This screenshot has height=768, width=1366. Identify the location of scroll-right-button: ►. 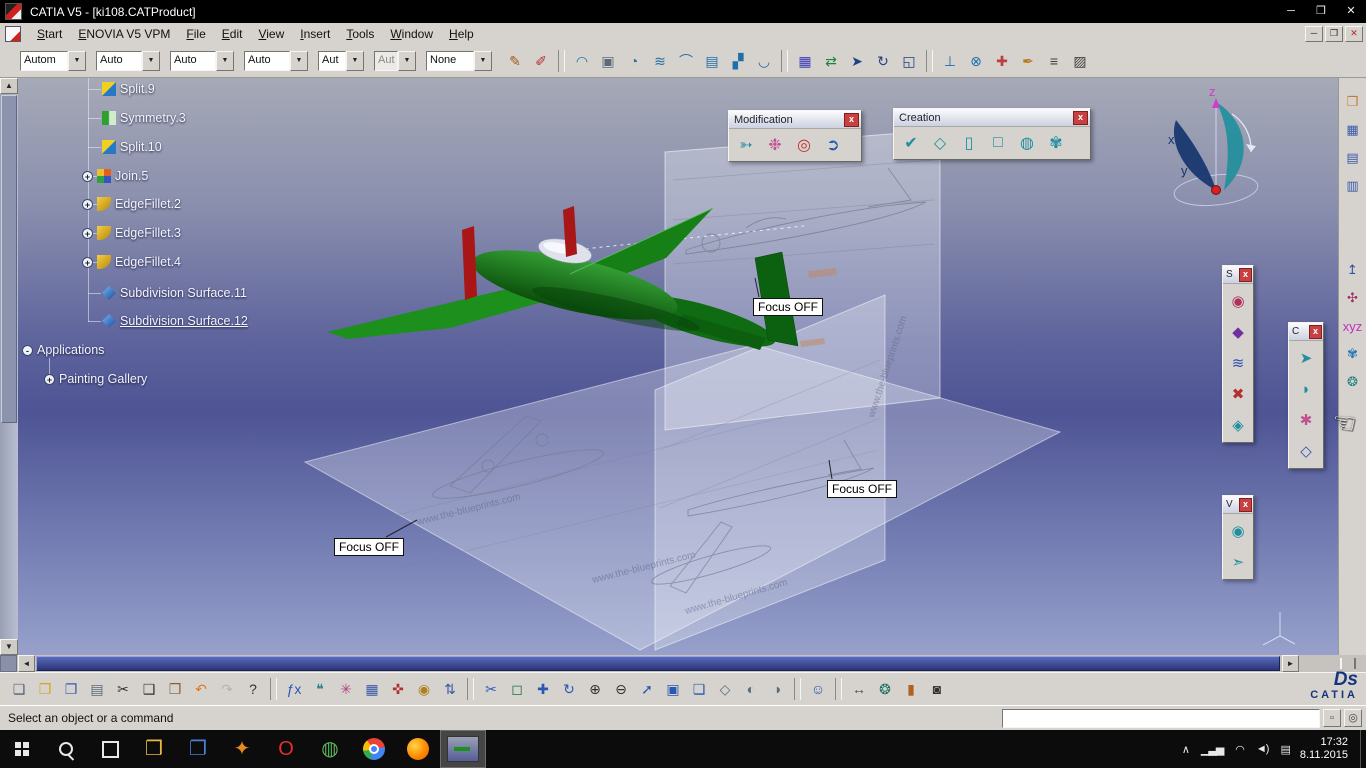
(1290, 663).